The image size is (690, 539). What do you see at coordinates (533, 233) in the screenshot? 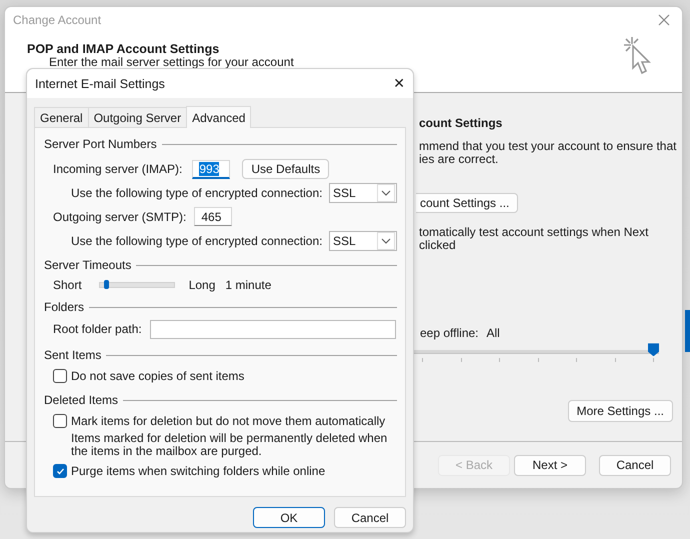
I see `checkbox-label: tomatically test account settings when Next` at bounding box center [533, 233].